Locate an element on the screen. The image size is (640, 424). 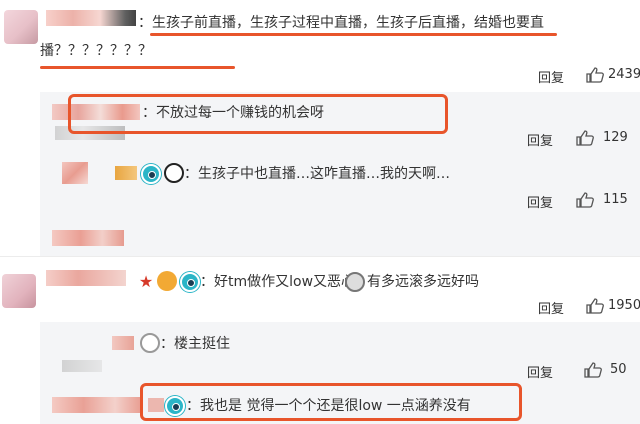
emoji-face-icon is located at coordinates (355, 282).